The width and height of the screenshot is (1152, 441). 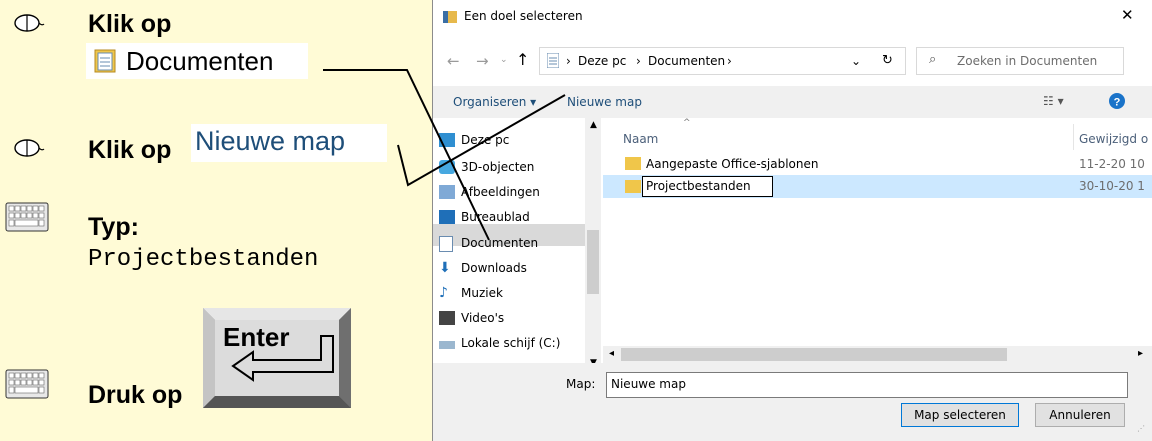 What do you see at coordinates (444, 155) in the screenshot?
I see `pointer-lines` at bounding box center [444, 155].